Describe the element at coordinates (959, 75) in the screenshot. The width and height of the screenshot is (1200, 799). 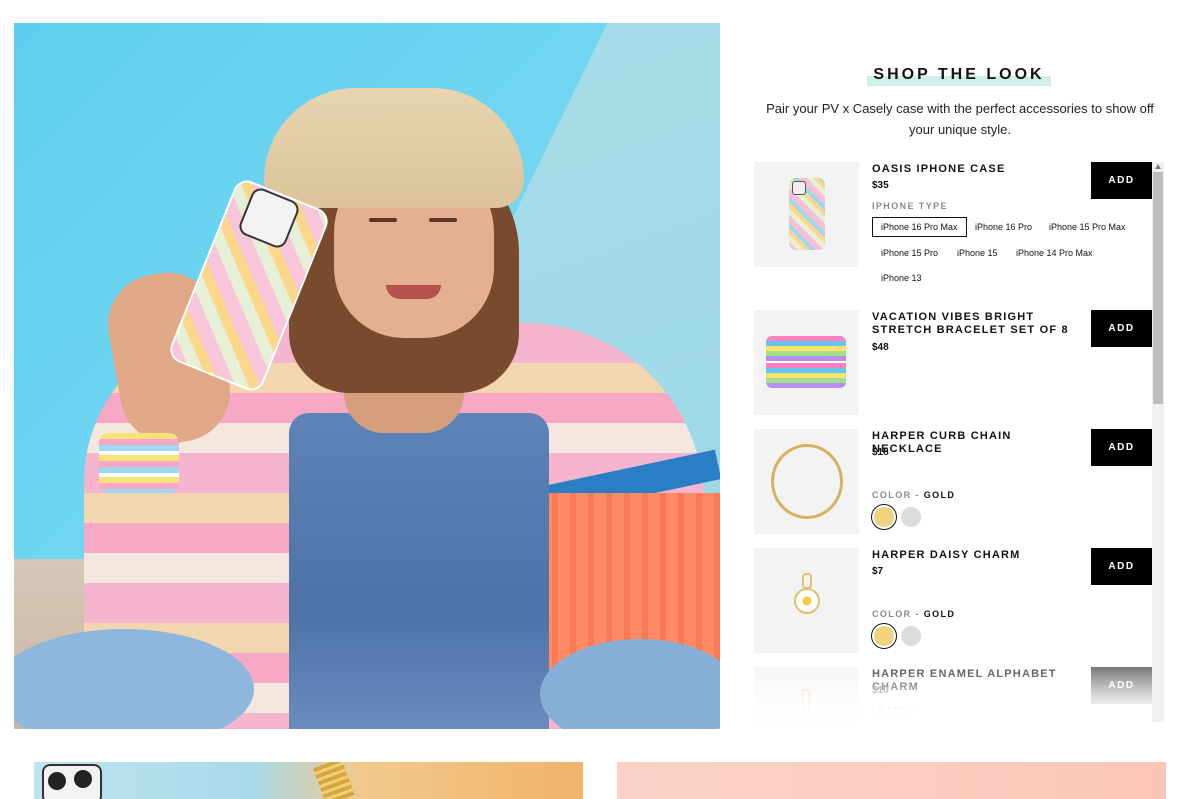
I see `shop-the-look-title: SHOP THE LOOK` at that location.